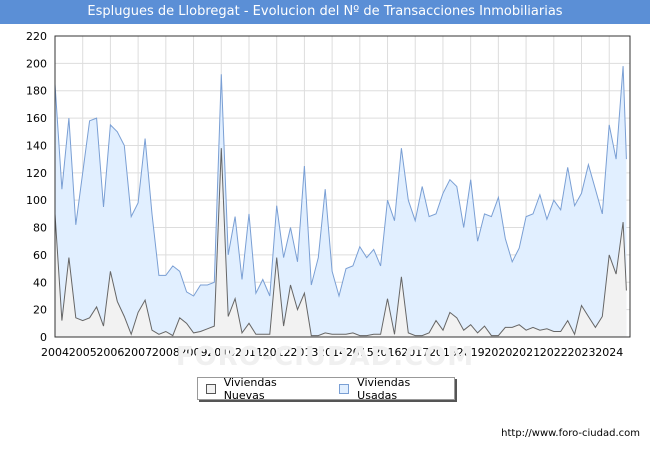  Describe the element at coordinates (344, 388) in the screenshot. I see `legend-swatch-usadas` at that location.